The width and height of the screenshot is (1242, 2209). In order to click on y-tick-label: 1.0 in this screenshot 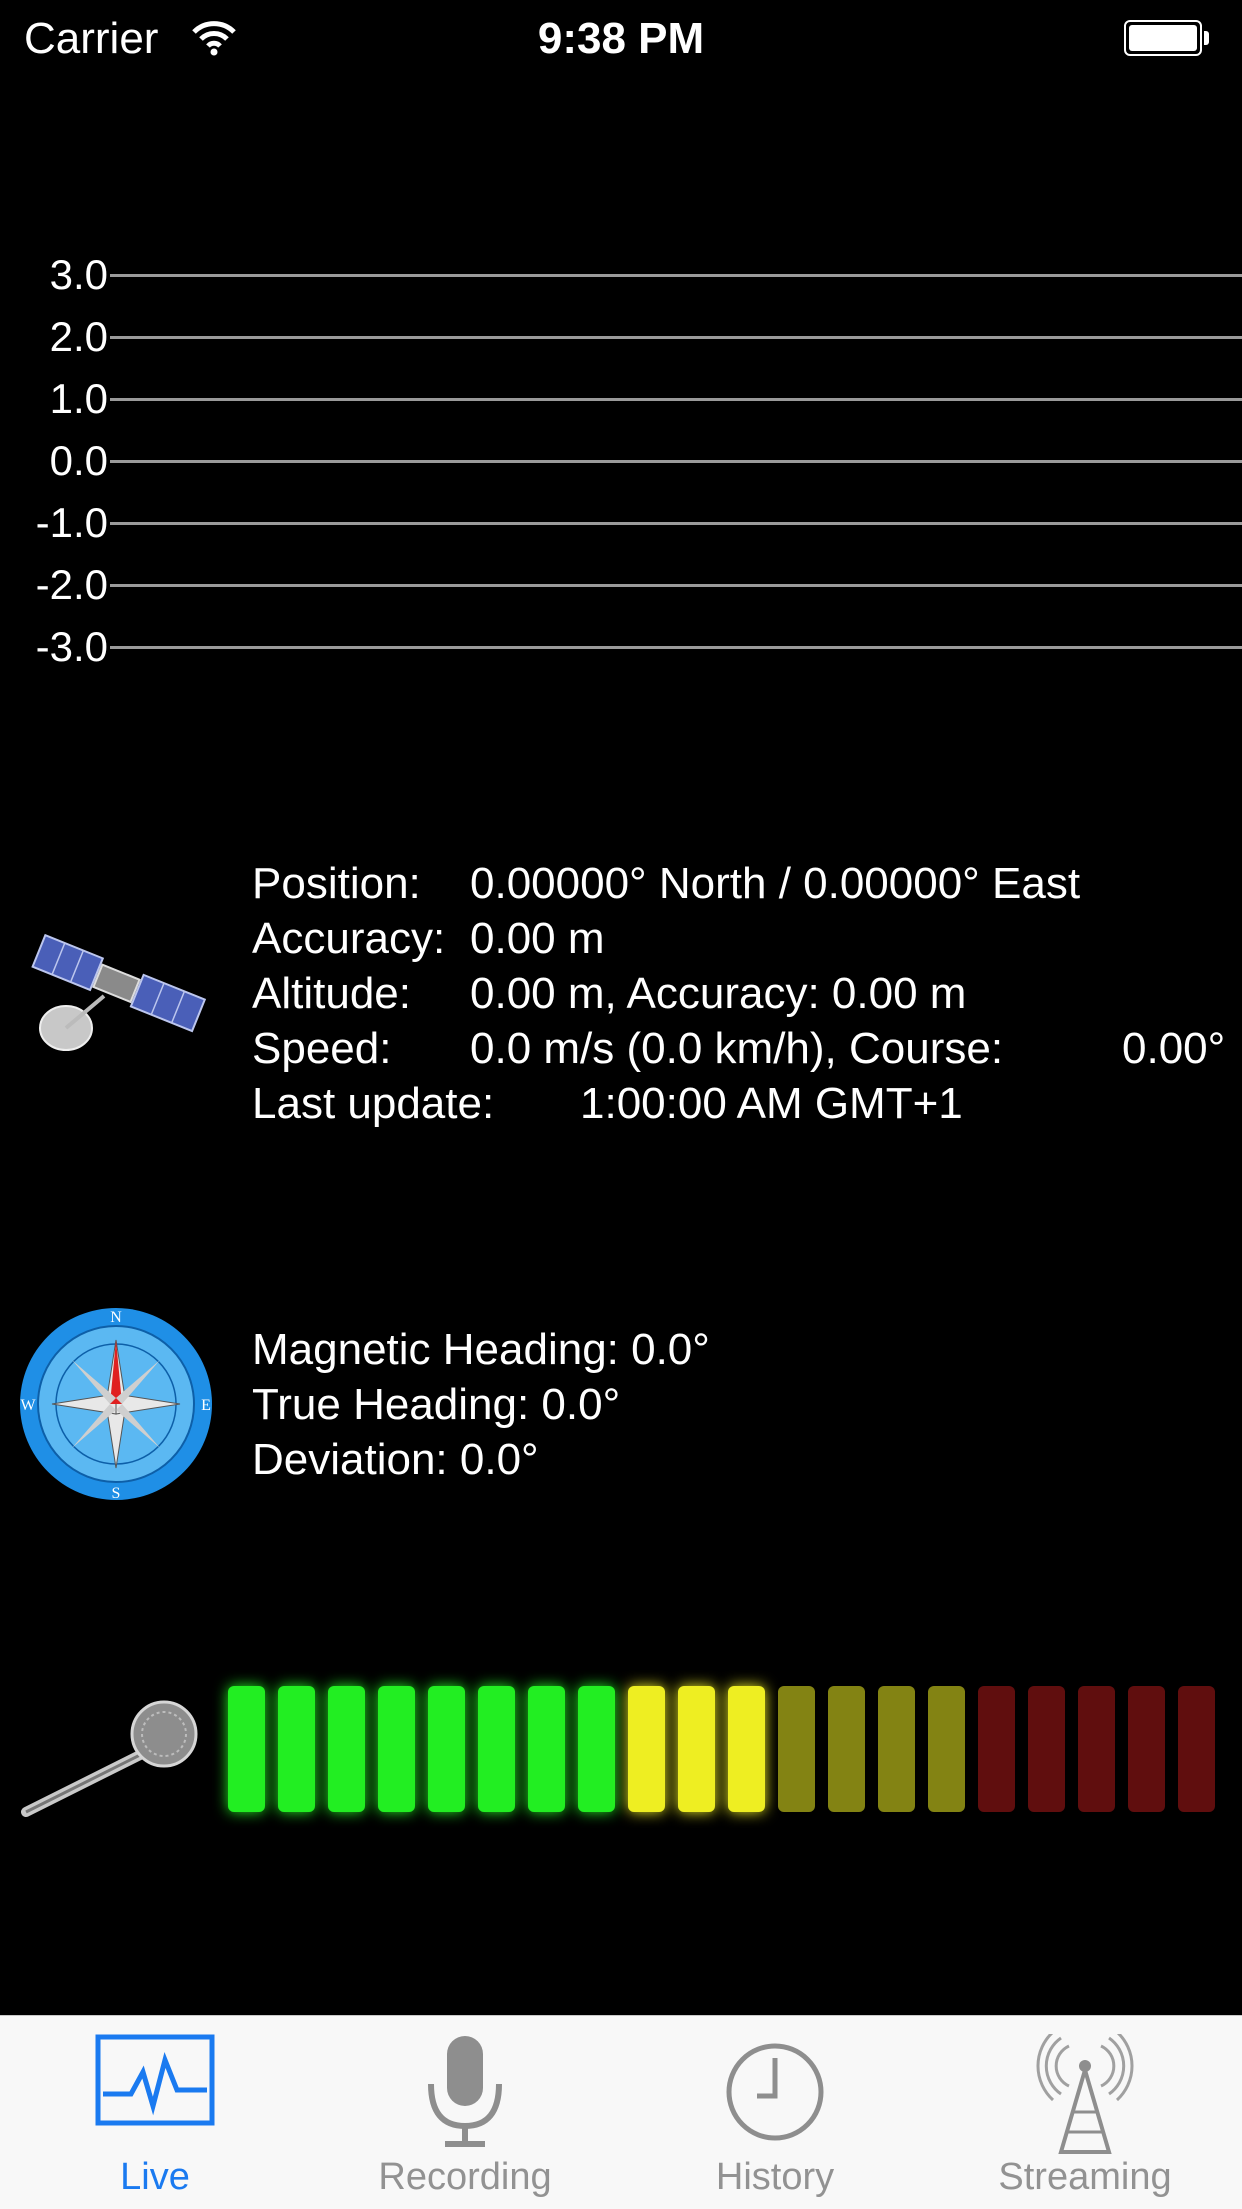, I will do `click(78, 398)`.